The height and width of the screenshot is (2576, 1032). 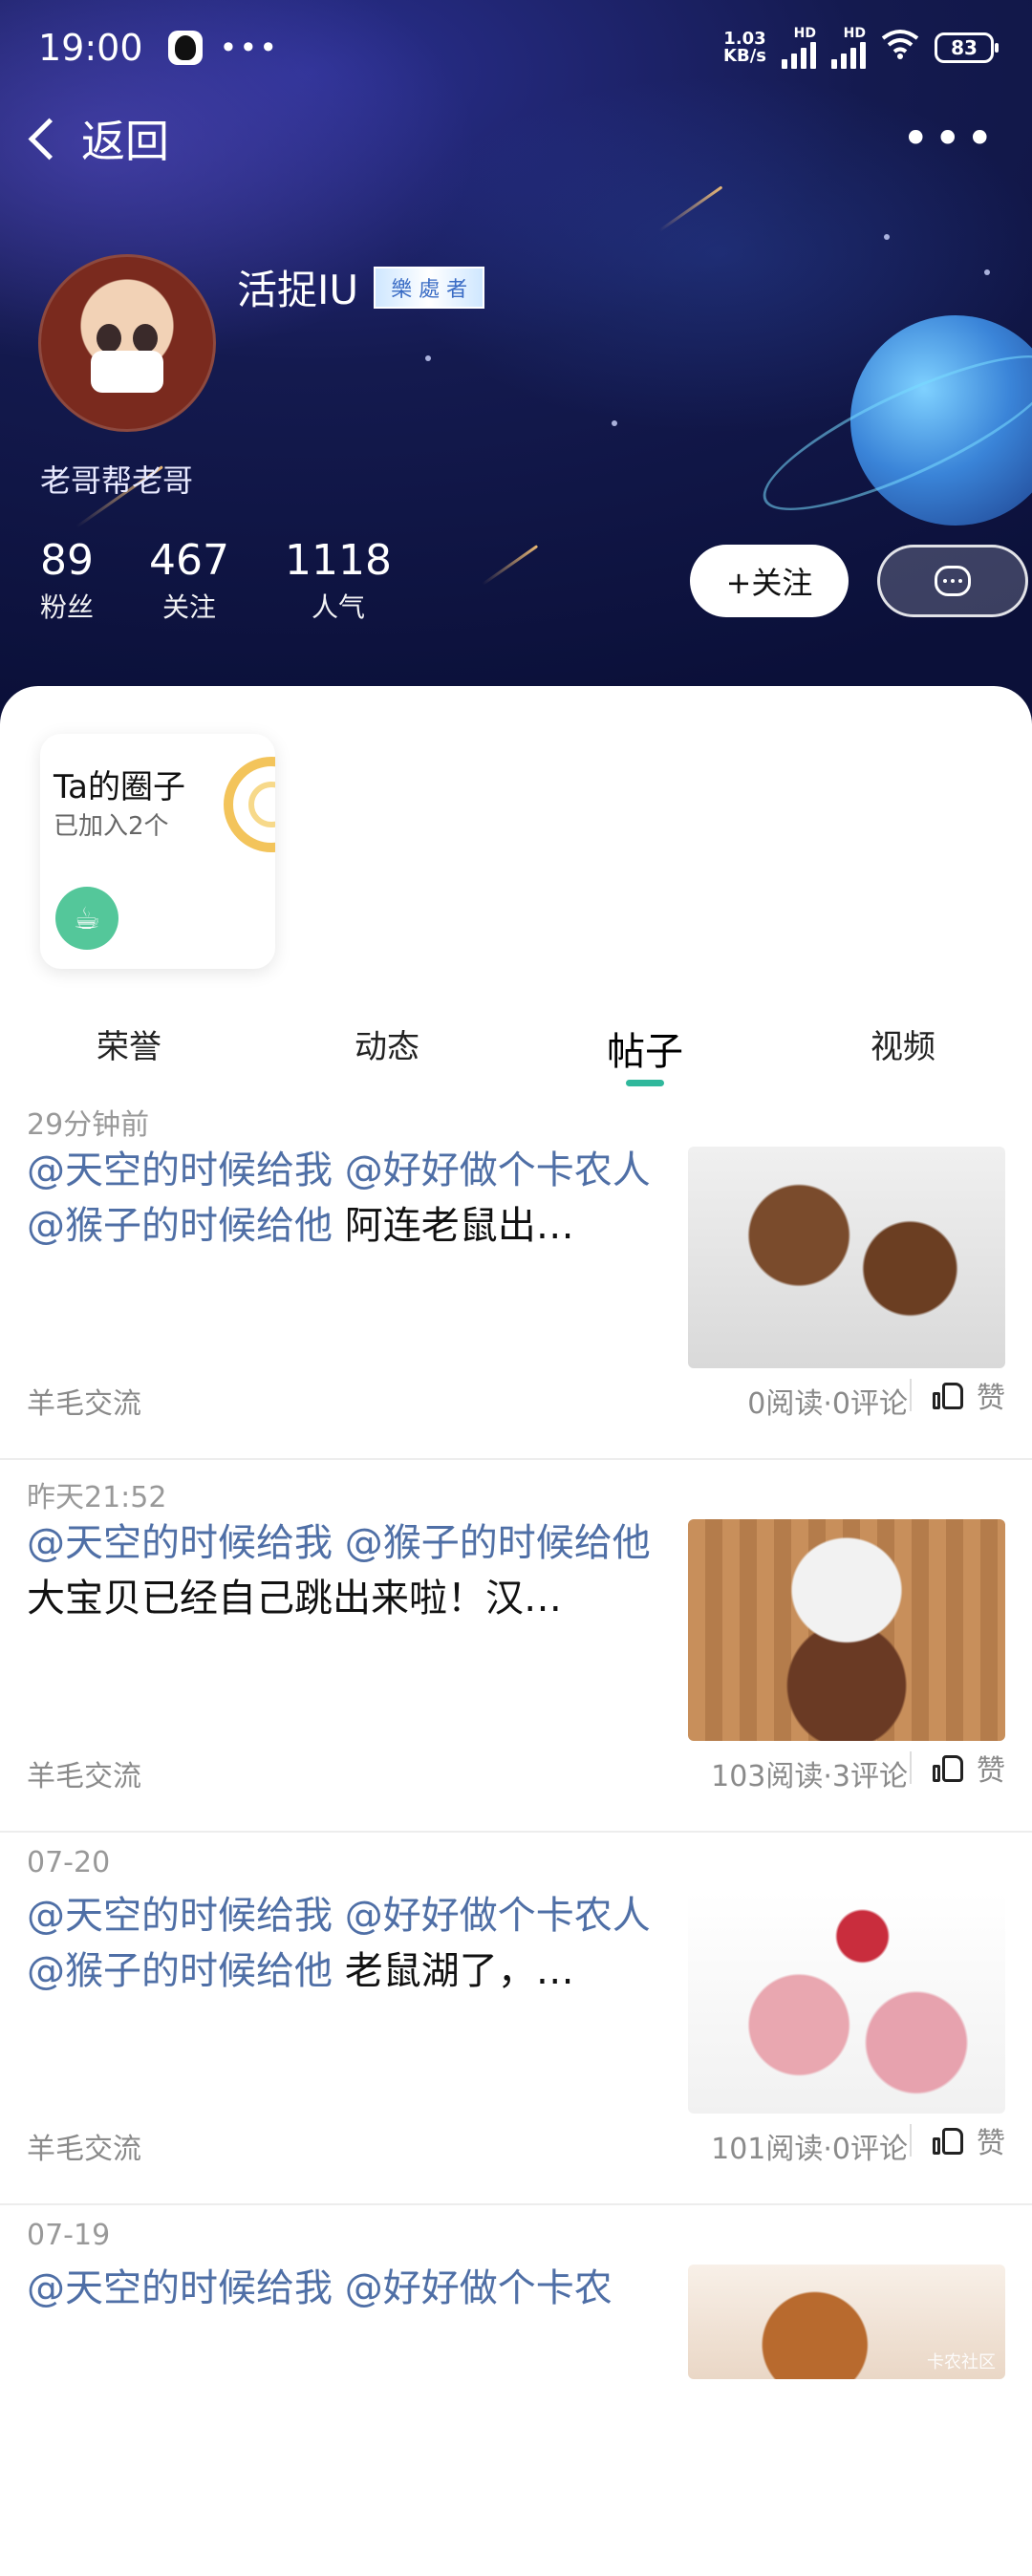 I want to click on top-nav: 返回 •••, so click(x=516, y=138).